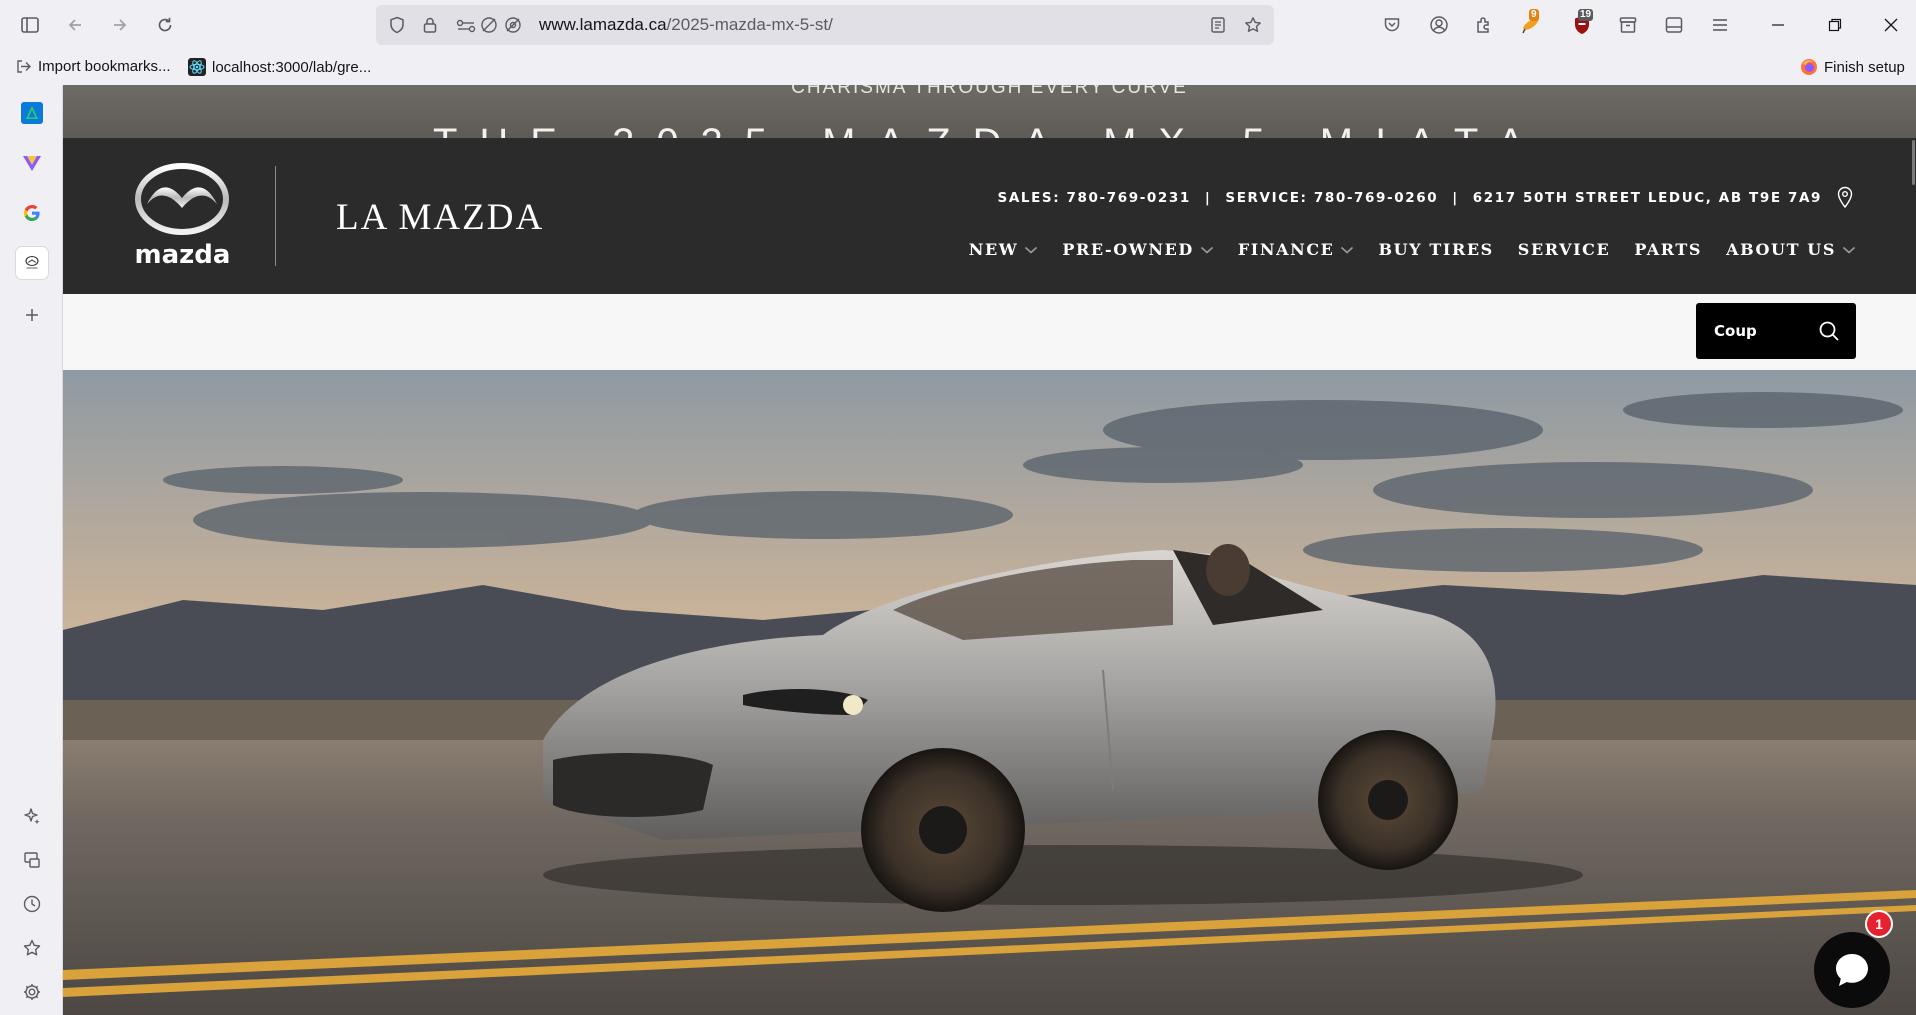 The image size is (1916, 1015). What do you see at coordinates (32, 904) in the screenshot?
I see `sidebar-history-icon` at bounding box center [32, 904].